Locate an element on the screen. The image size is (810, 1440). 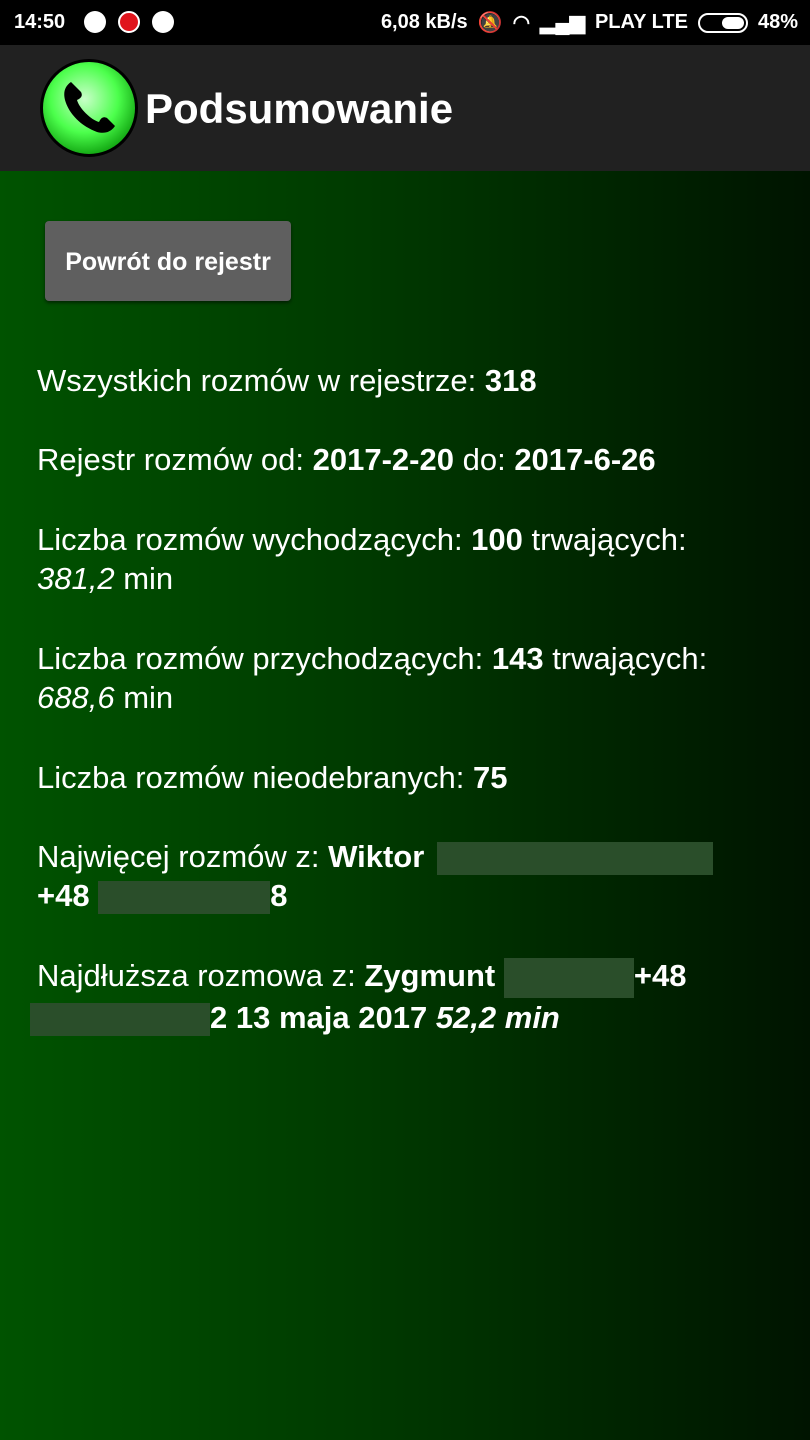
outgoing-label: Liczba rozmów wychodzących: is located at coordinates (254, 539).